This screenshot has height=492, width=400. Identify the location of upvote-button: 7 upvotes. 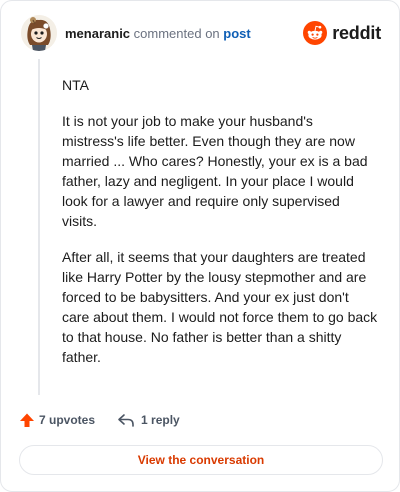
(57, 420).